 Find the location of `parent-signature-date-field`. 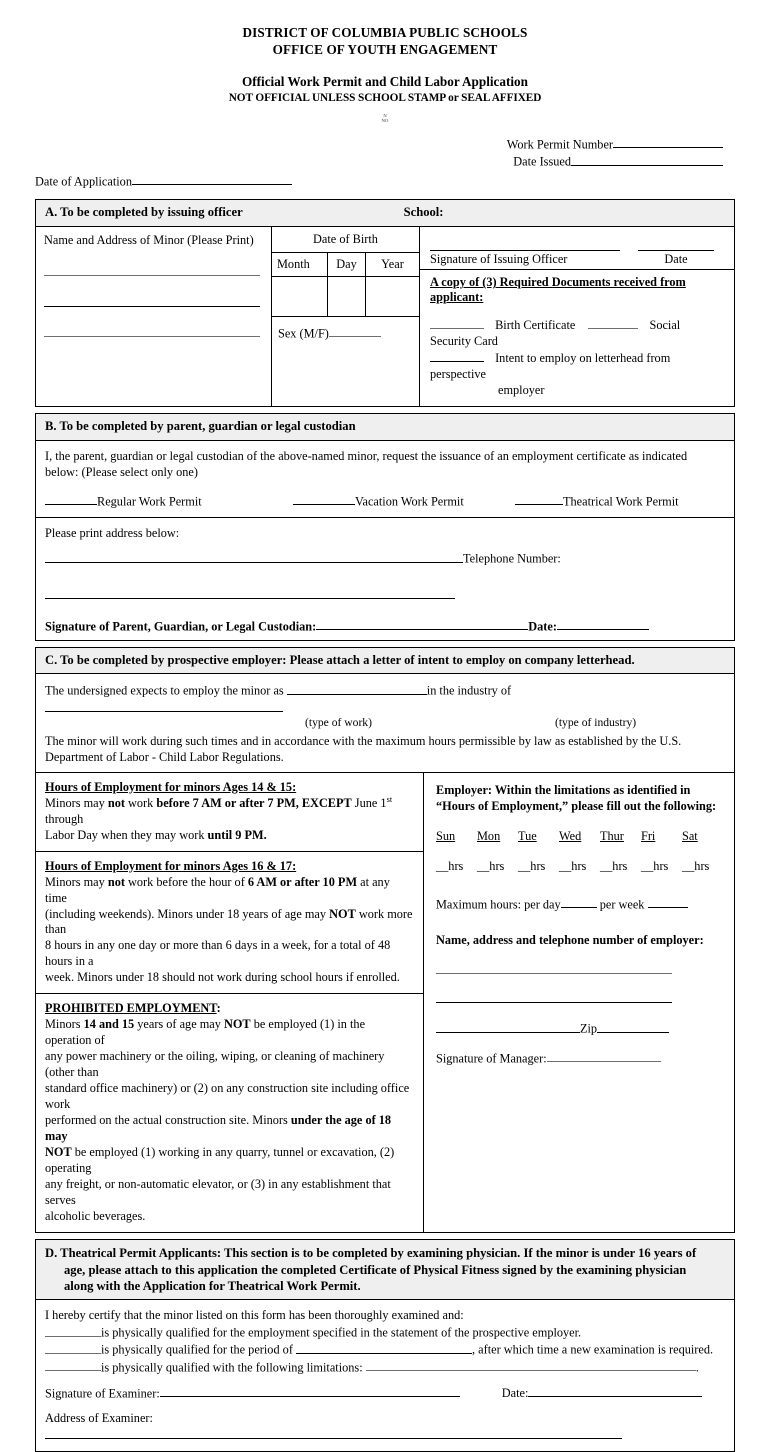

parent-signature-date-field is located at coordinates (602, 624).